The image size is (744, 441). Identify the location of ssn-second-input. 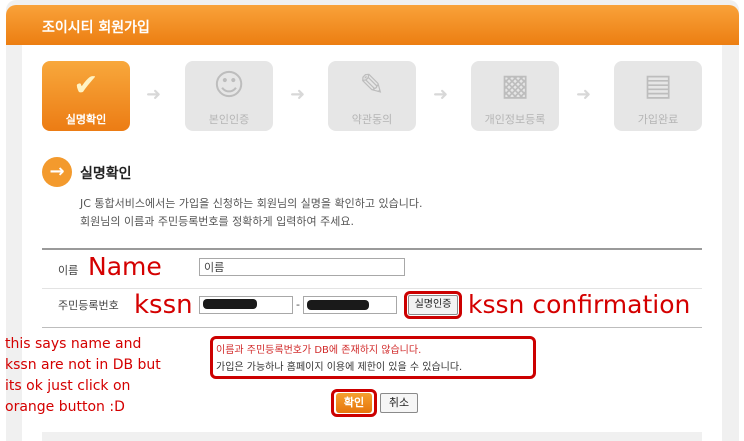
(350, 305).